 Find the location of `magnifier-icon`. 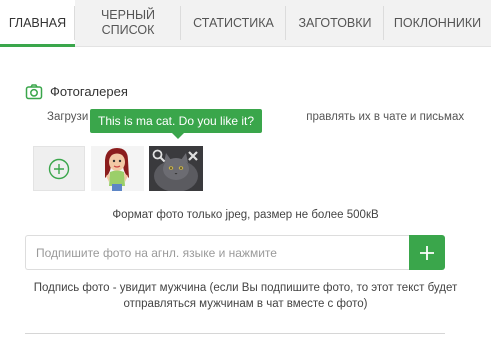

magnifier-icon is located at coordinates (159, 156).